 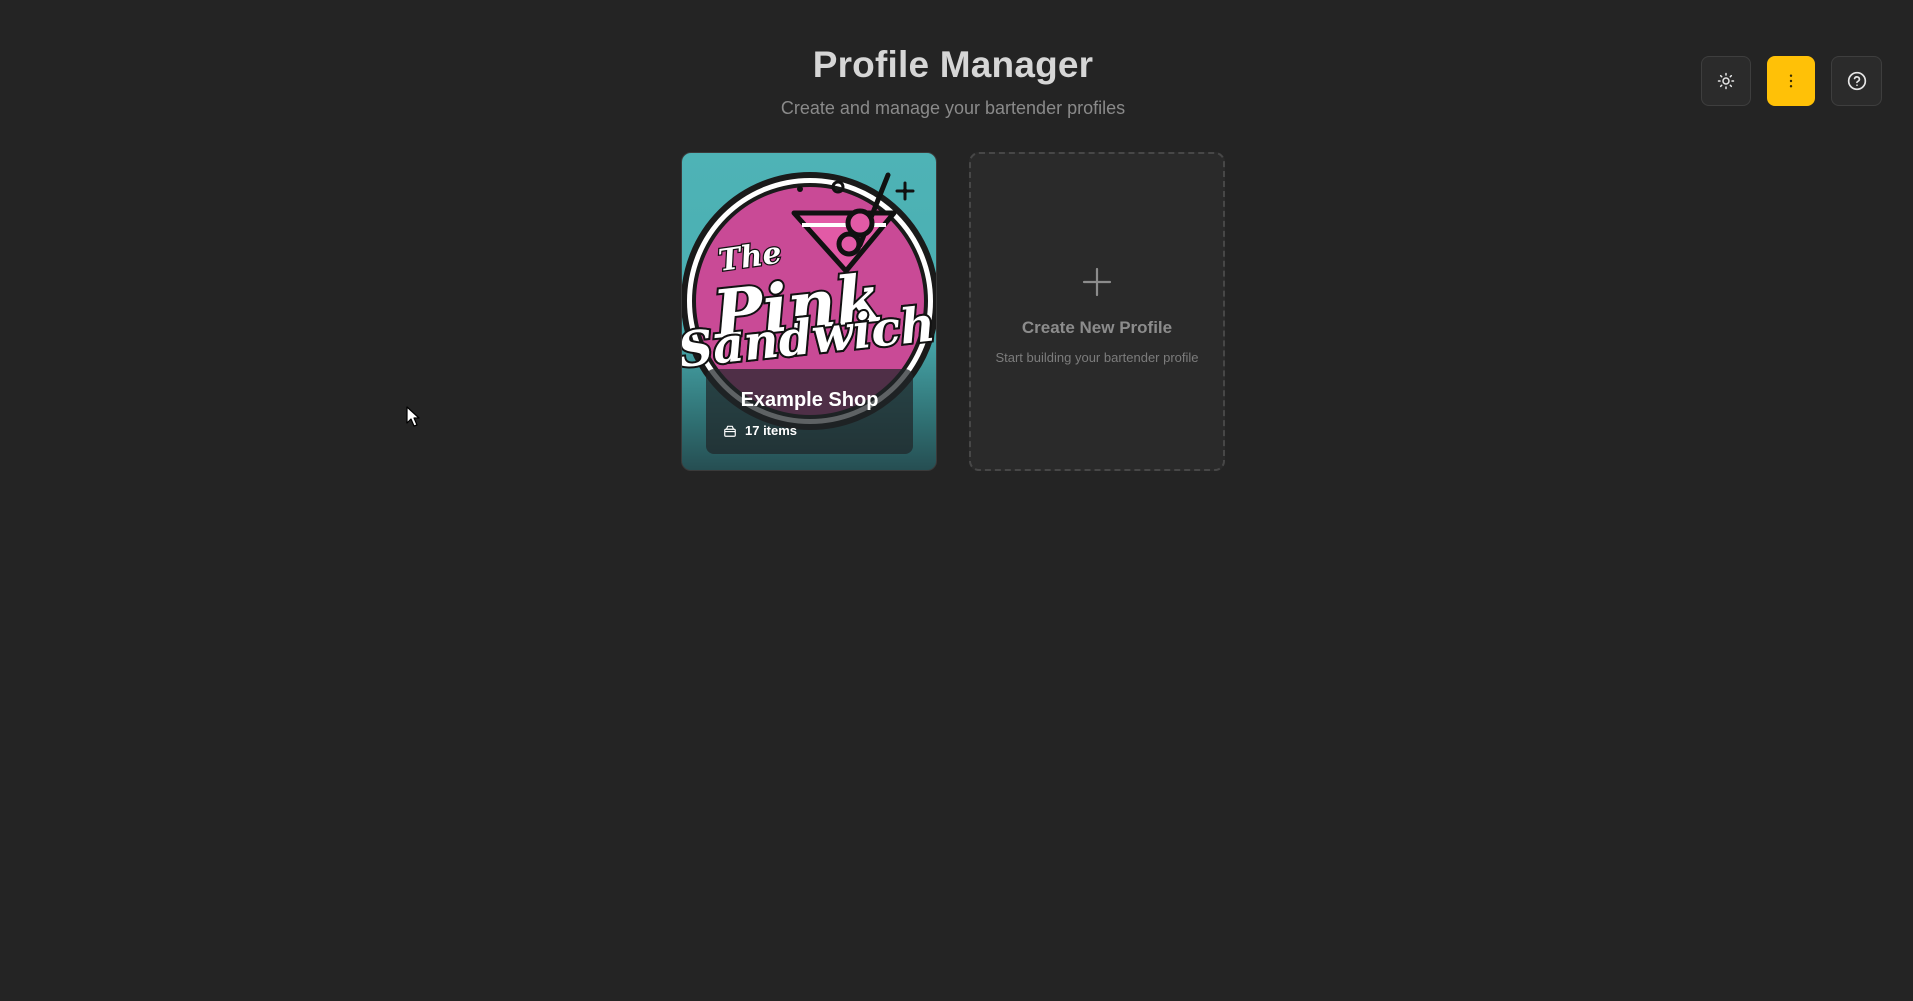 I want to click on profile-item-count-label: 17 items, so click(x=771, y=430).